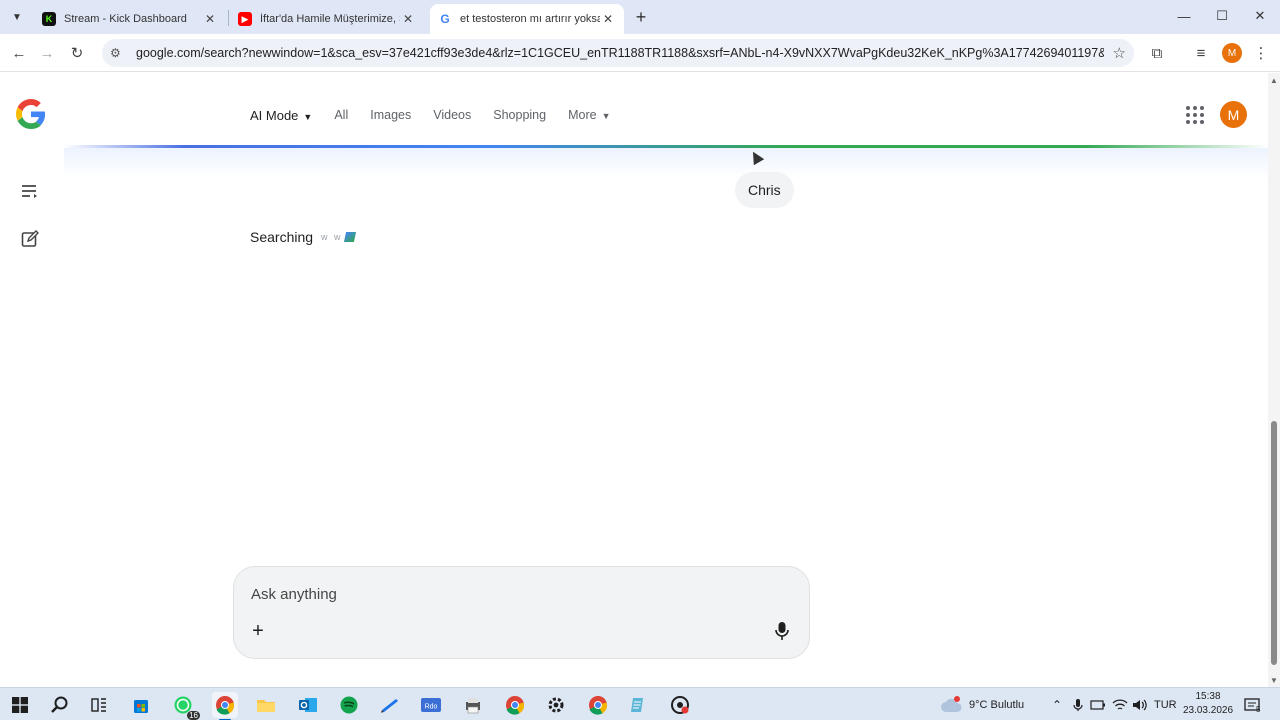 This screenshot has height=720, width=1280. Describe the element at coordinates (294, 594) in the screenshot. I see `ask-input-placeholder: Ask anything` at that location.